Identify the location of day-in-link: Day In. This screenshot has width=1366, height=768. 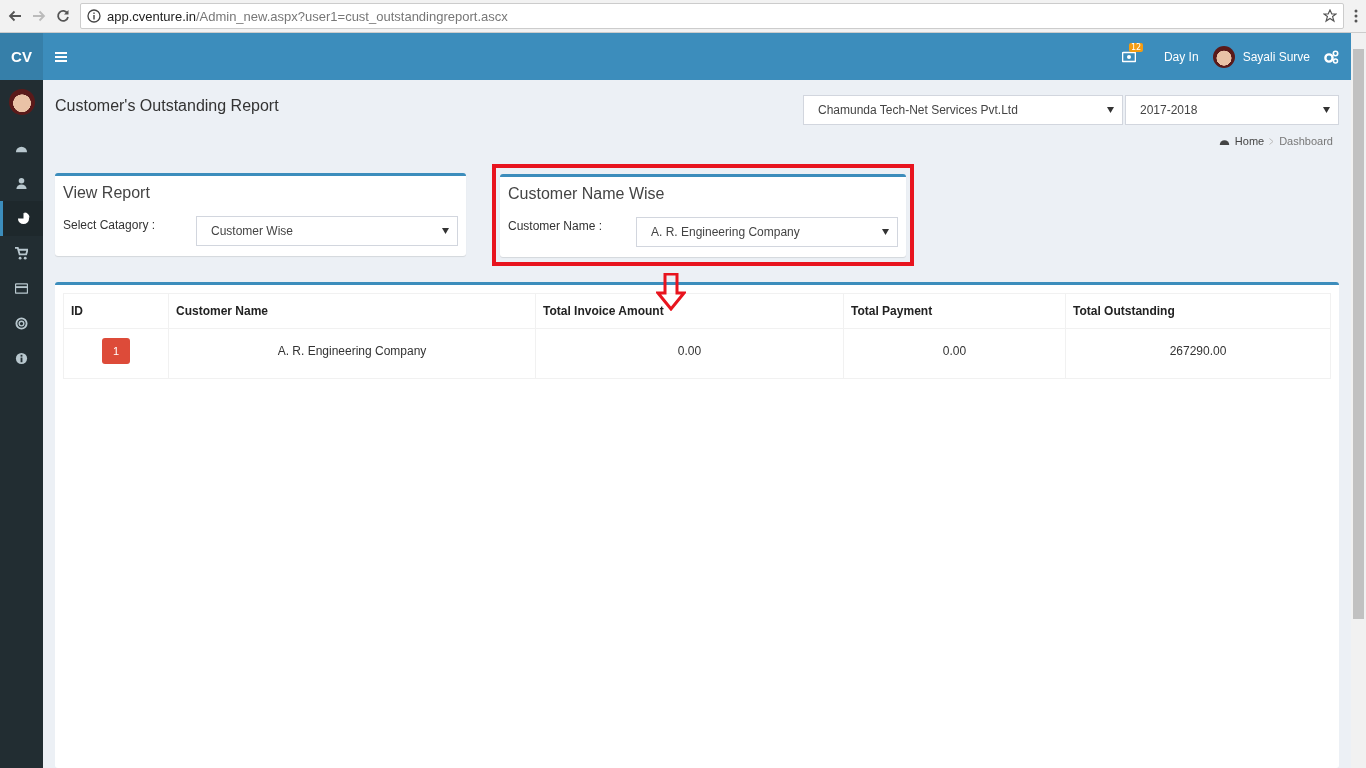
(1181, 56).